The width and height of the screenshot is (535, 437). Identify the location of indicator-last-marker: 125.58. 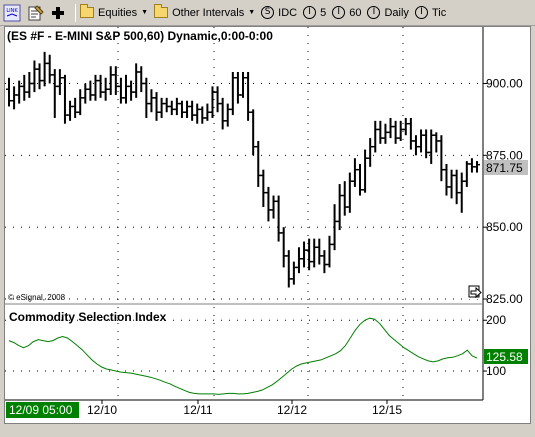
(506, 356).